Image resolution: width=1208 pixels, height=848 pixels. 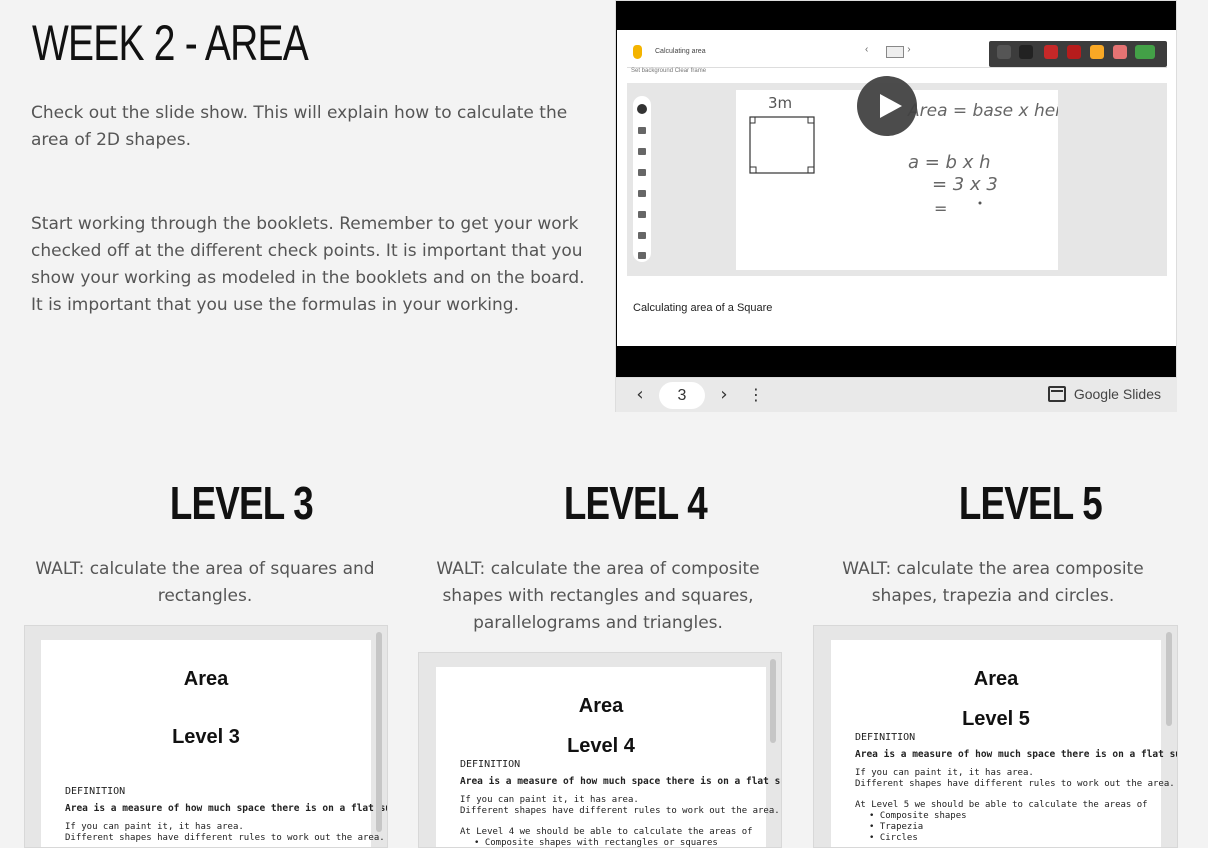 What do you see at coordinates (206, 679) in the screenshot?
I see `level-3-doc-title: Area` at bounding box center [206, 679].